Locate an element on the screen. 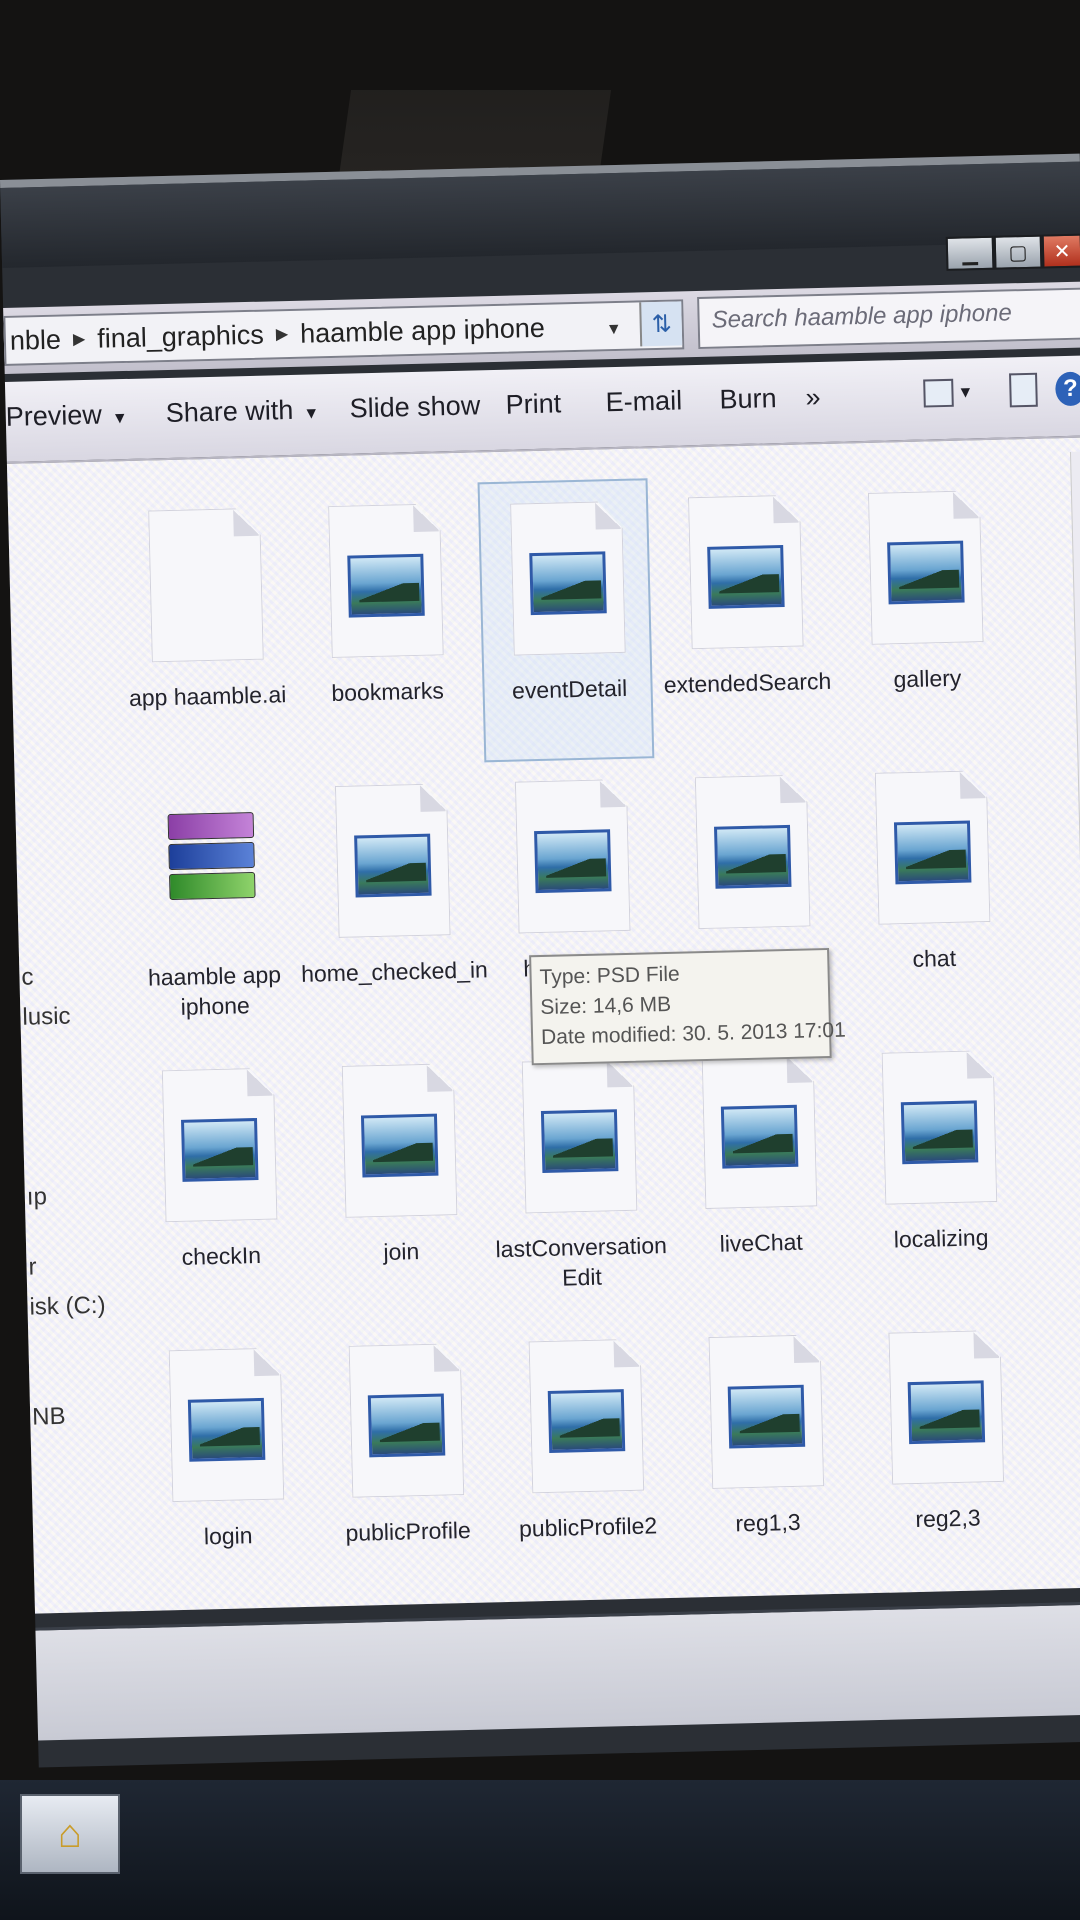 This screenshot has width=1080, height=1920. email-button: E-mail is located at coordinates (643, 401).